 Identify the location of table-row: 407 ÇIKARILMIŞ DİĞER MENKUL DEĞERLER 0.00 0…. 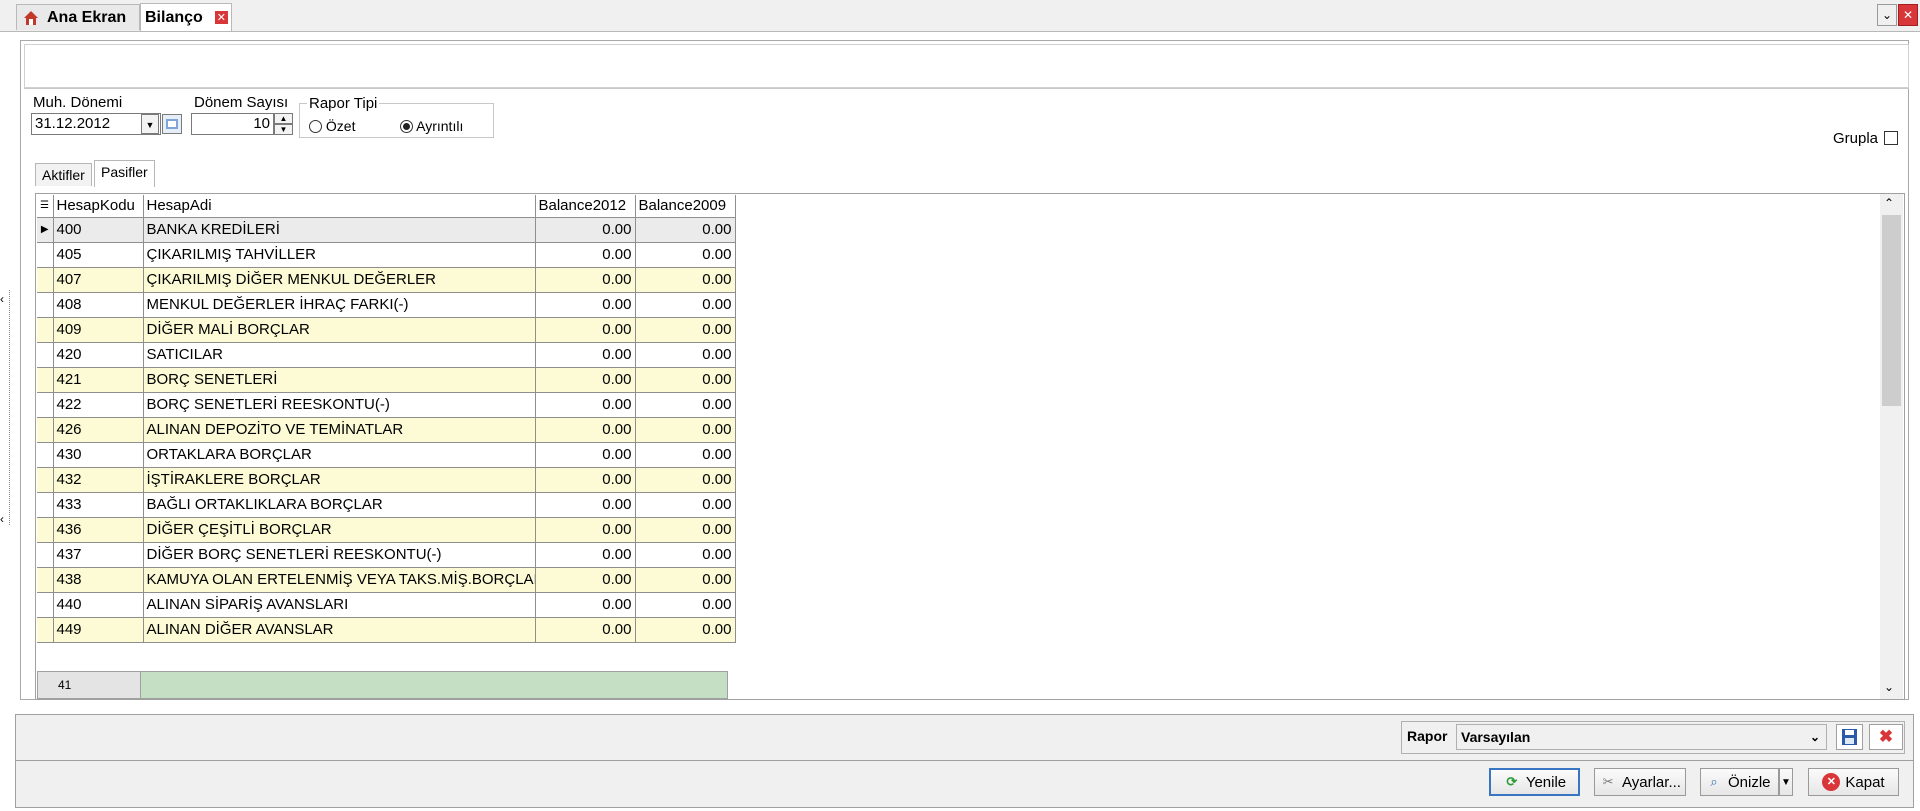
(386, 280).